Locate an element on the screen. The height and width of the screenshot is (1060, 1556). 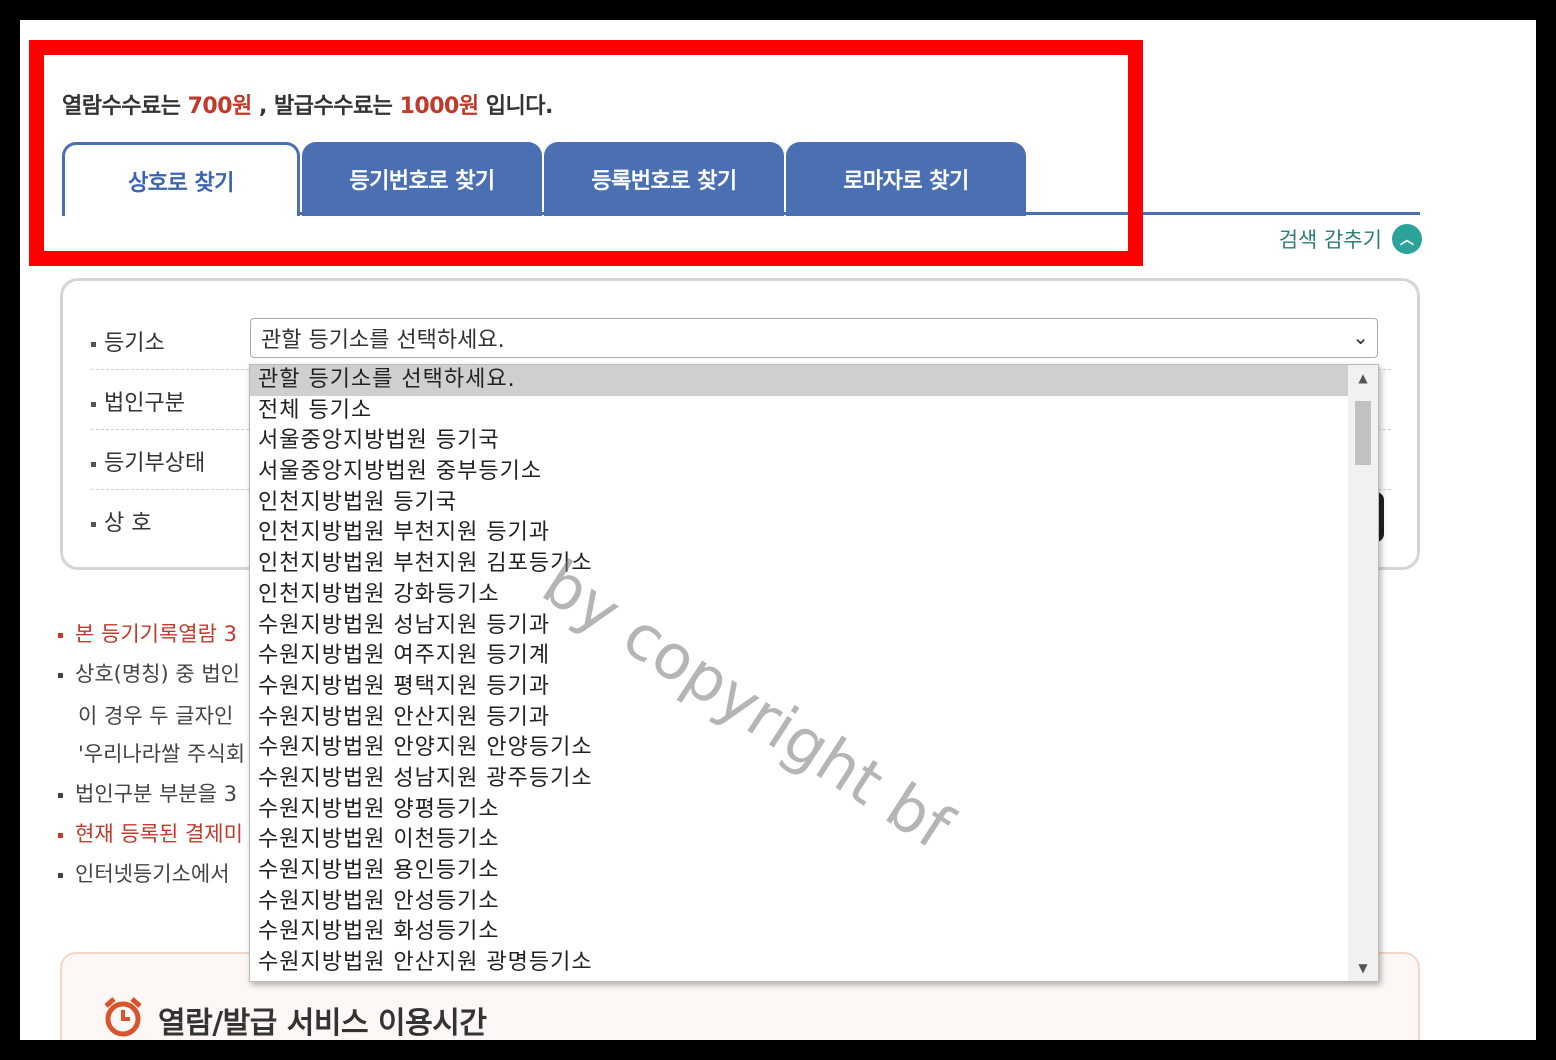
scroll-up-icon: ▲ is located at coordinates (1363, 378).